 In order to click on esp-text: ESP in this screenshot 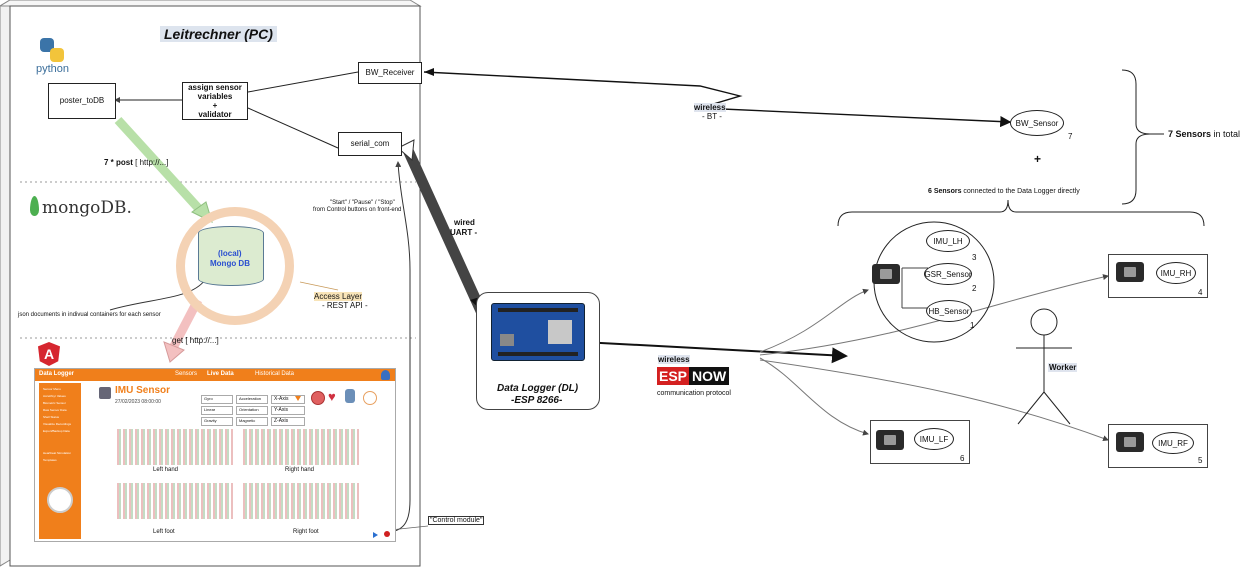, I will do `click(673, 376)`.